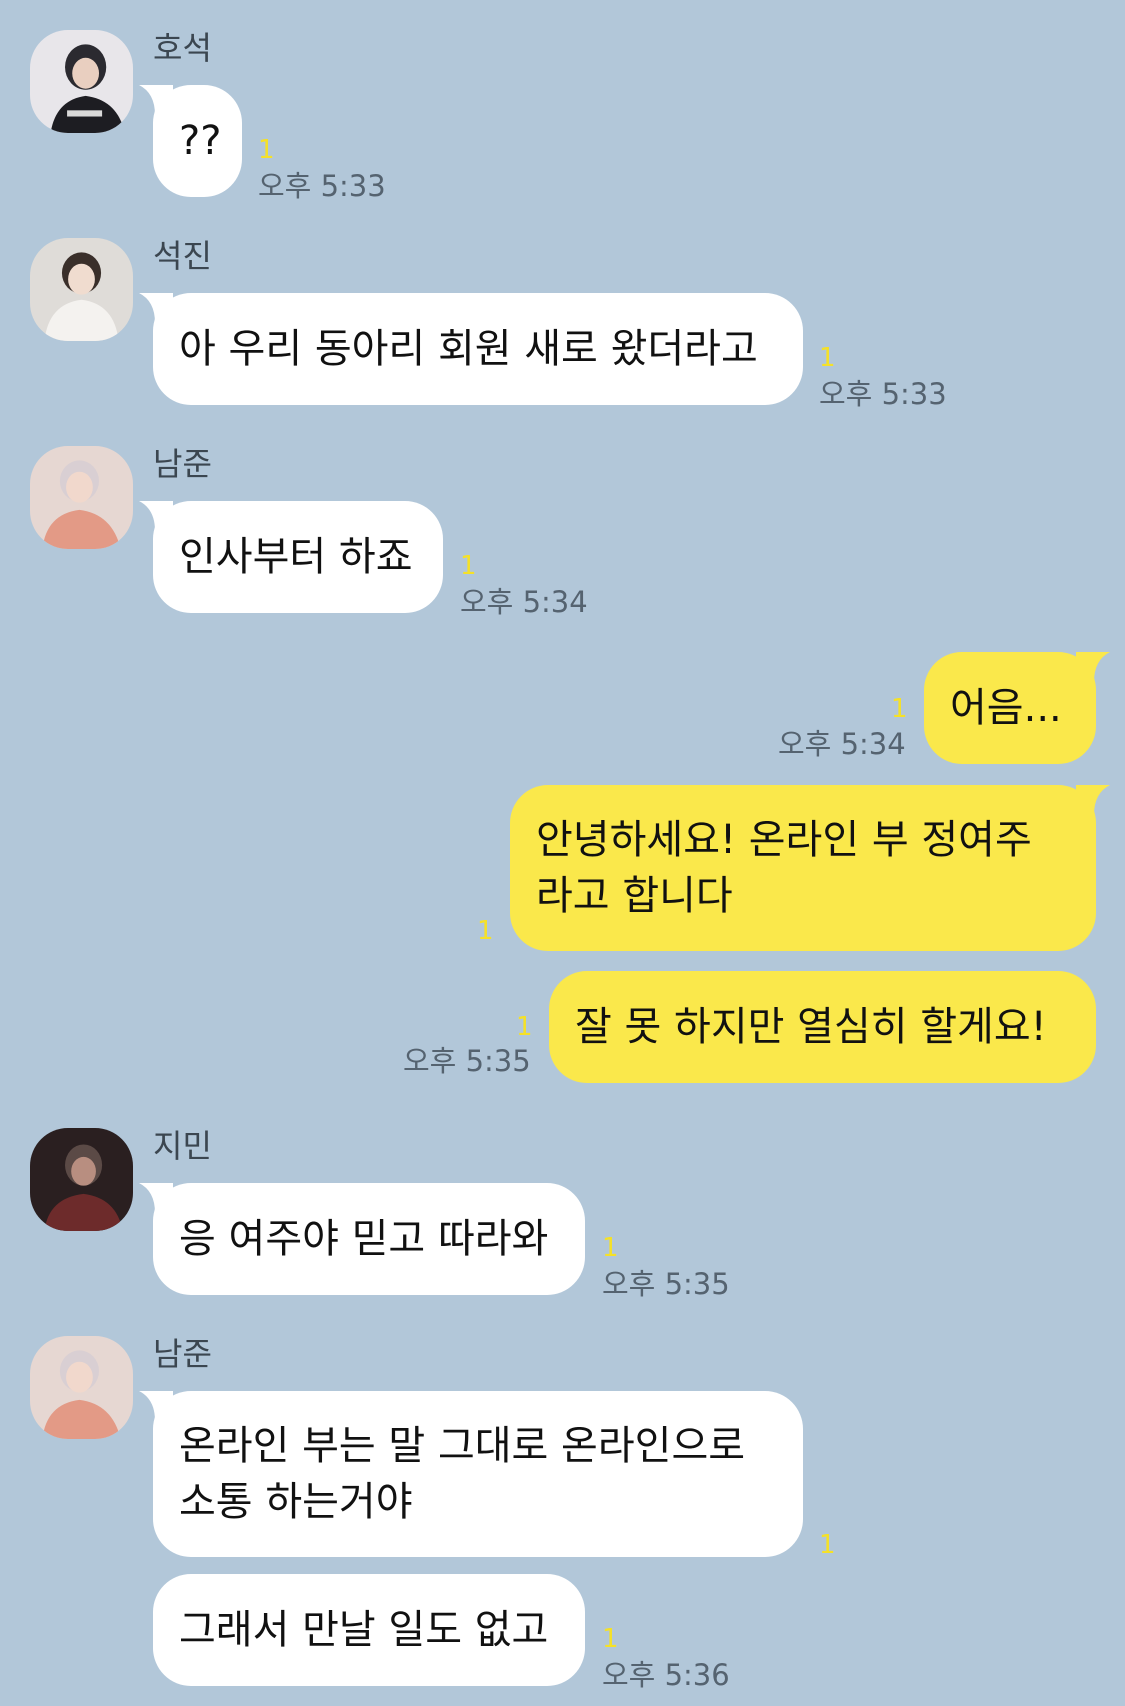 The height and width of the screenshot is (1706, 1125). What do you see at coordinates (462, 1446) in the screenshot?
I see `message-text-line: 온라인 부는 말 그대로 온라인으로` at bounding box center [462, 1446].